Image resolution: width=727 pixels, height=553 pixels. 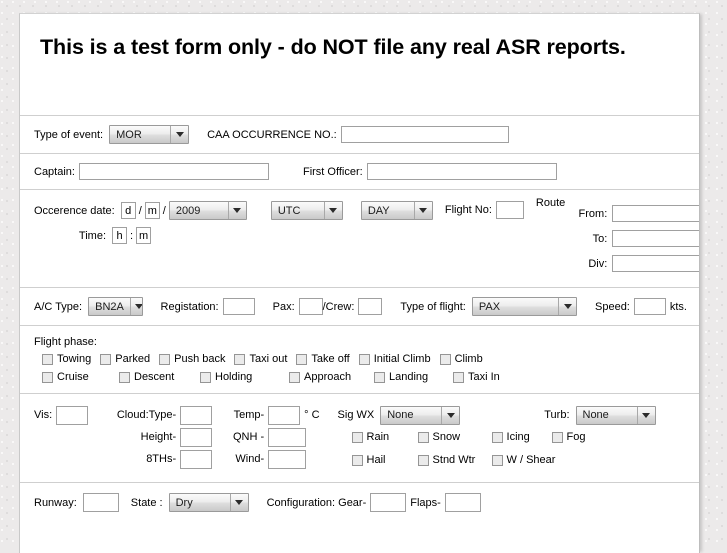 What do you see at coordinates (461, 171) in the screenshot?
I see `first-officer-input` at bounding box center [461, 171].